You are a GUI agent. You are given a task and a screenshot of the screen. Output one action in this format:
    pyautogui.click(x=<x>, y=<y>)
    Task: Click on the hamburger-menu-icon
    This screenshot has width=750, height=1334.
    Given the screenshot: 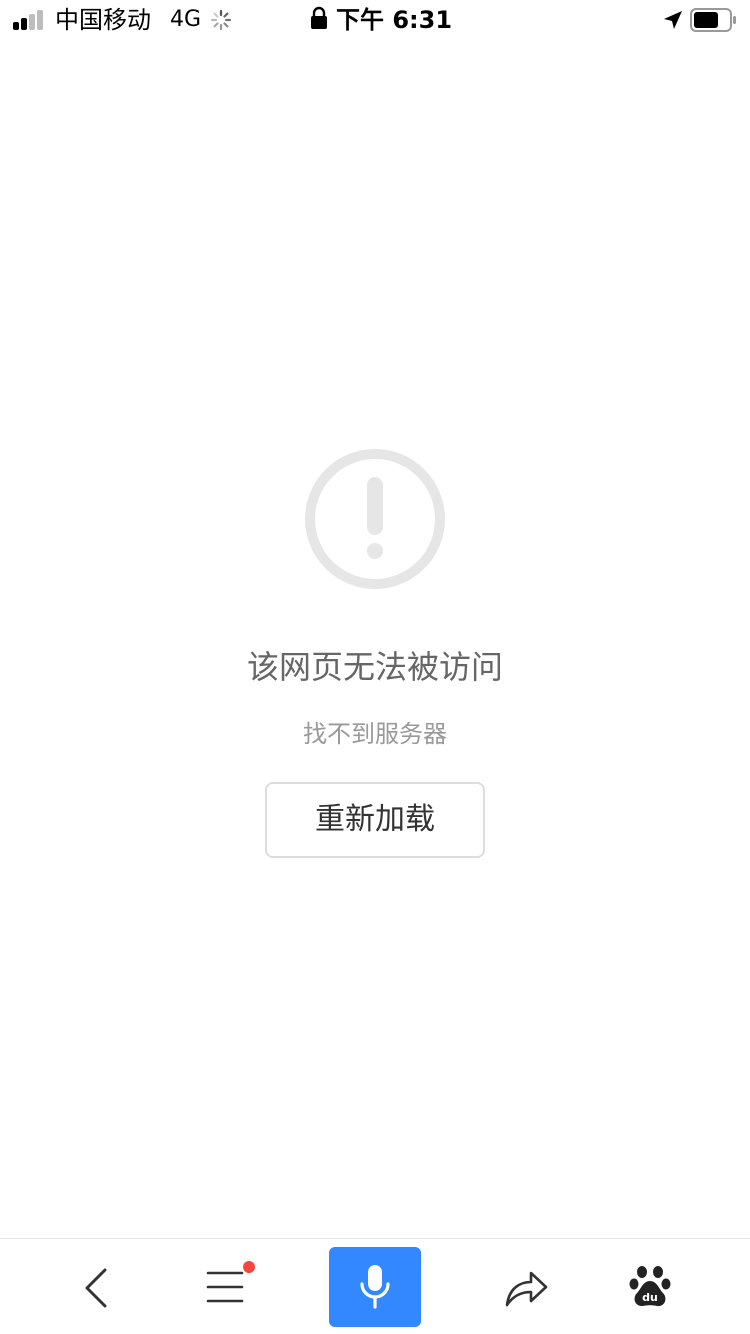 What is the action you would take?
    pyautogui.click(x=225, y=1287)
    